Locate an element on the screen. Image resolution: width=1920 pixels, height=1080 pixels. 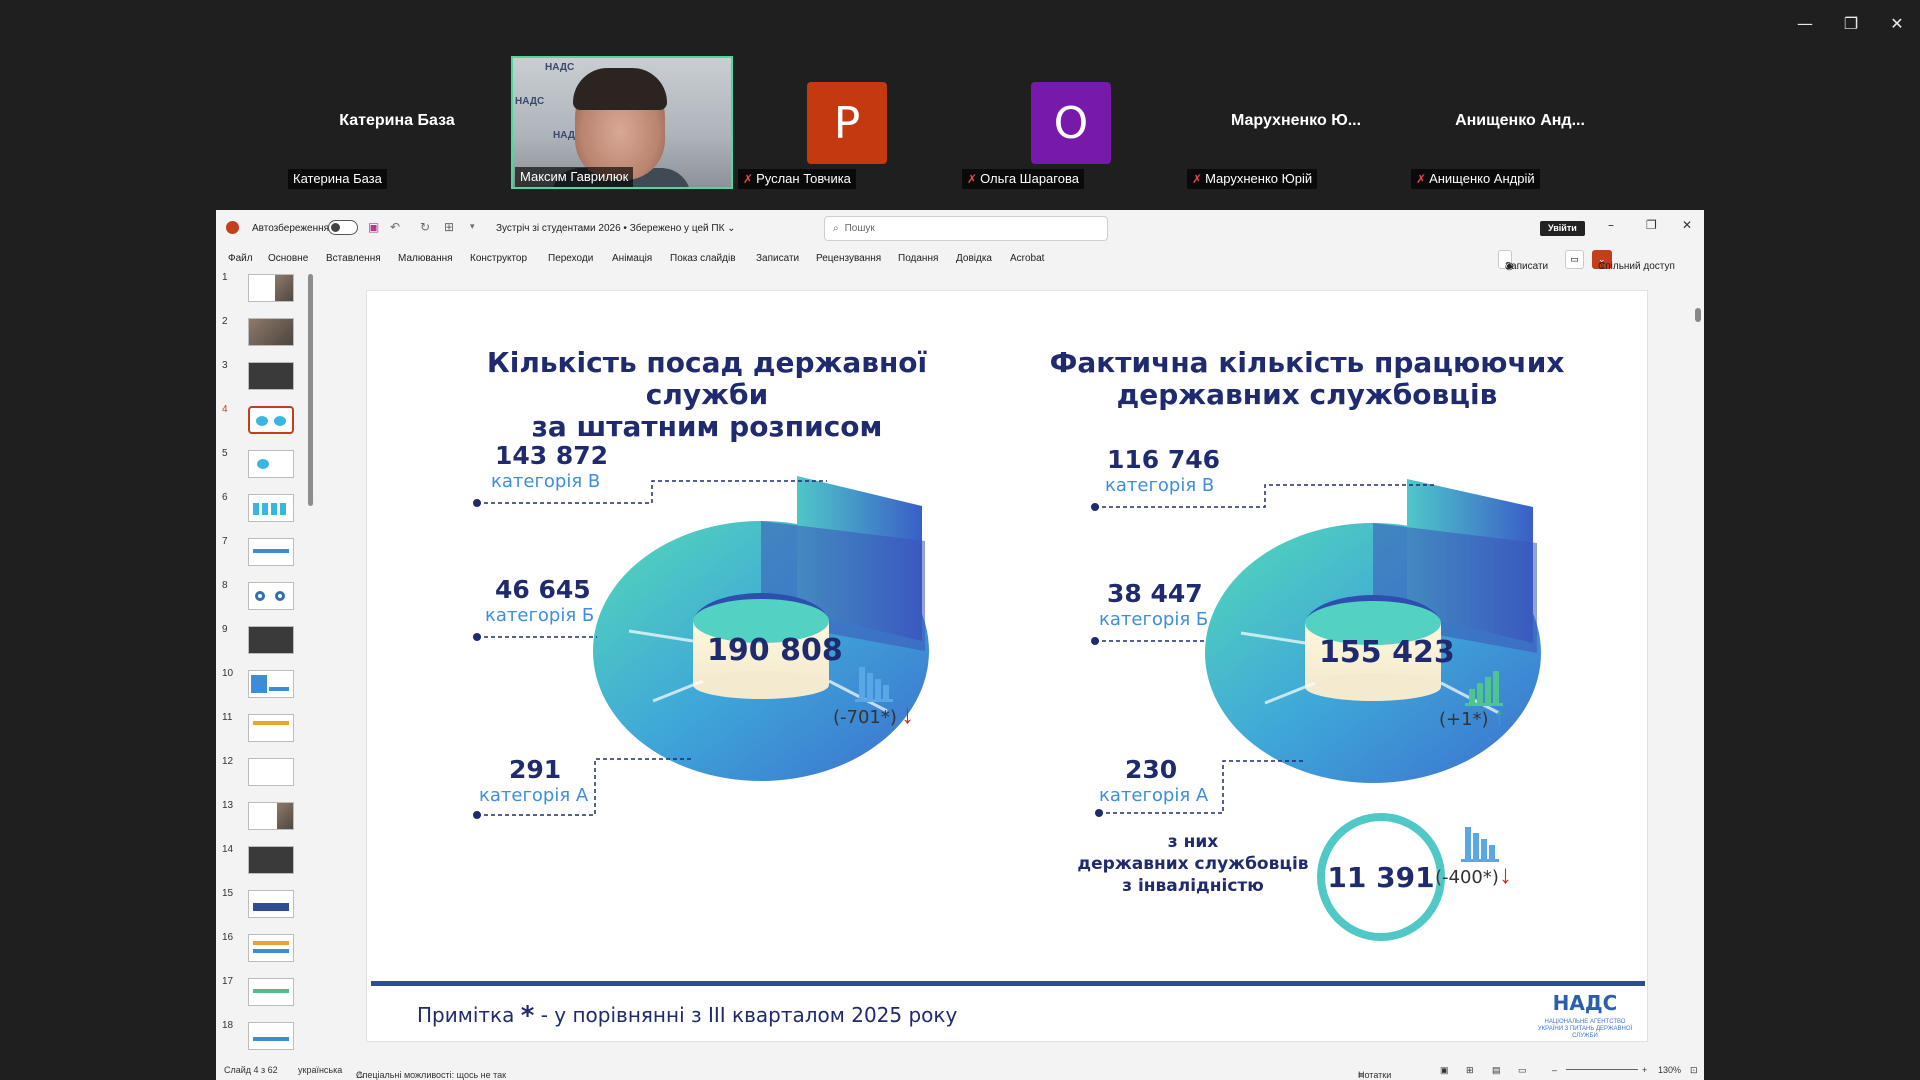
redo-icon: ↻ is located at coordinates (425, 227).